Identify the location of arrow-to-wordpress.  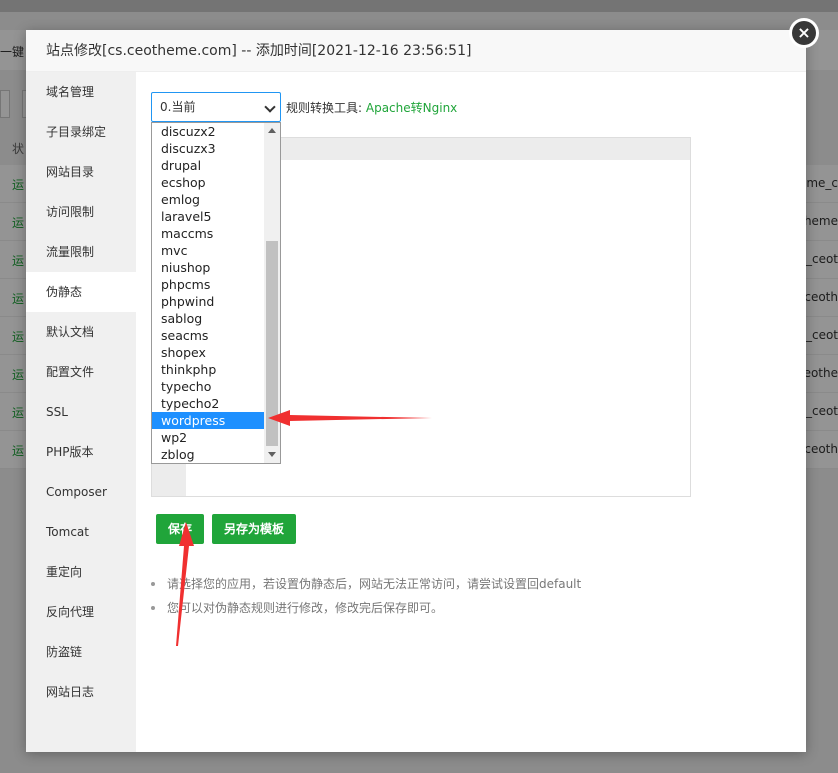
(350, 418).